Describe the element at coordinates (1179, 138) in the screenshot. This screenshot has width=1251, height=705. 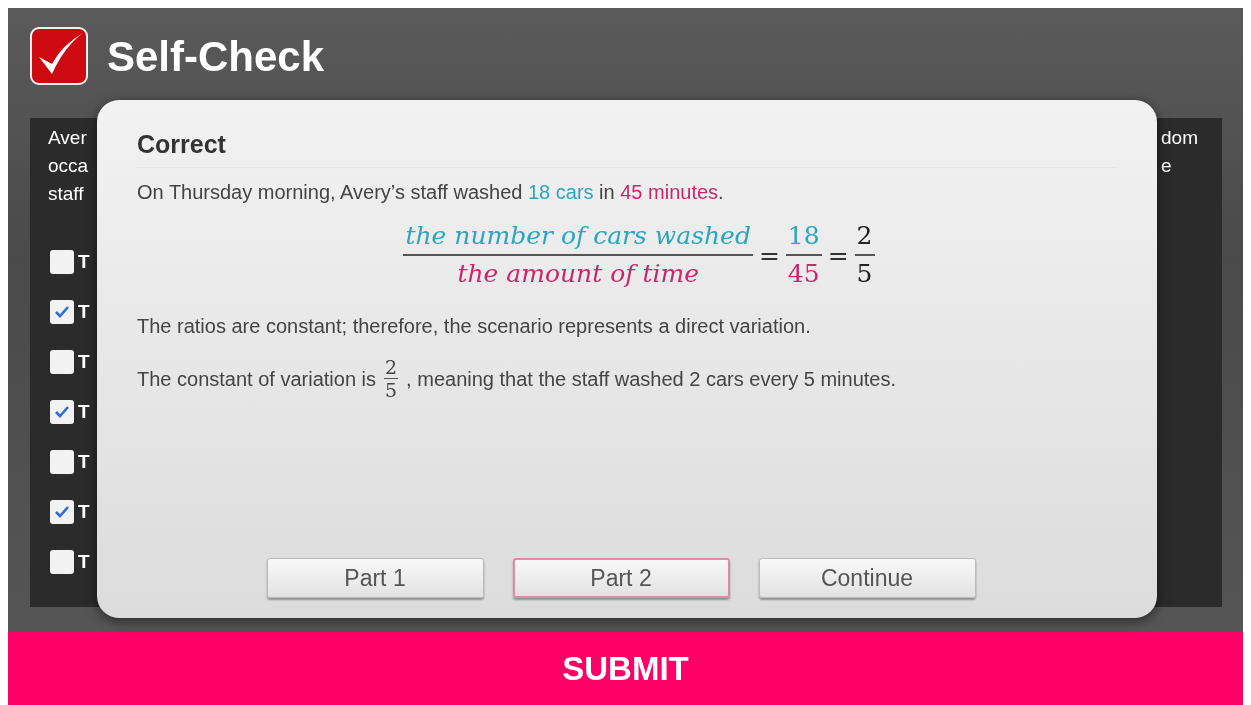
I see `question-text: dom` at that location.